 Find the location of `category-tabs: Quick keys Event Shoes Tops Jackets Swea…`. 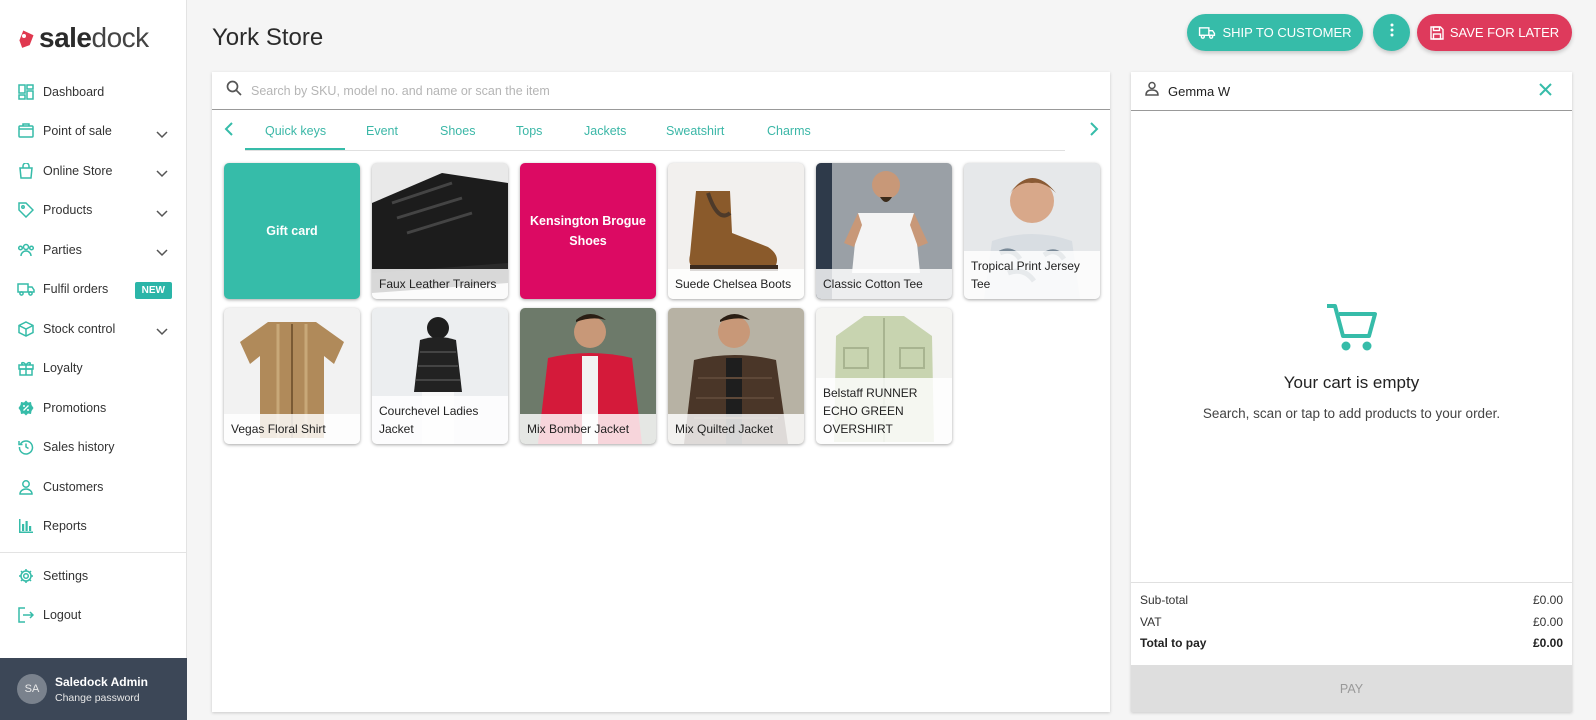

category-tabs: Quick keys Event Shoes Tops Jackets Swea… is located at coordinates (655, 130).